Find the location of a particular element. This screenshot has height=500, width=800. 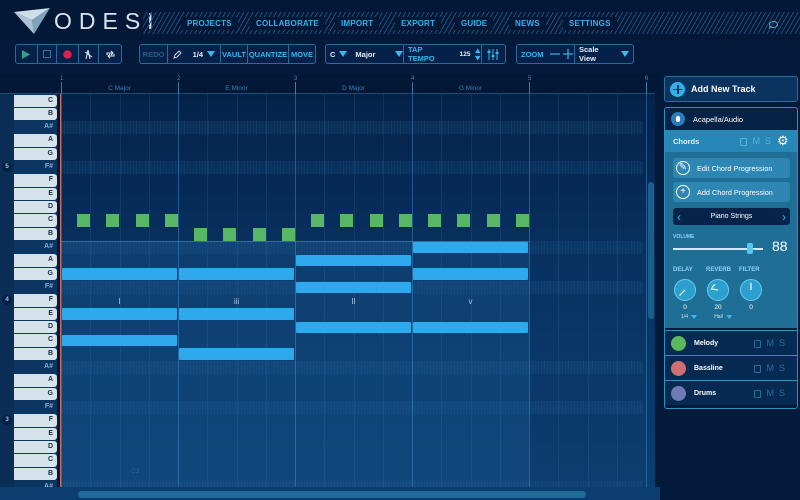

chord-name-label: G Minor is located at coordinates (470, 88).